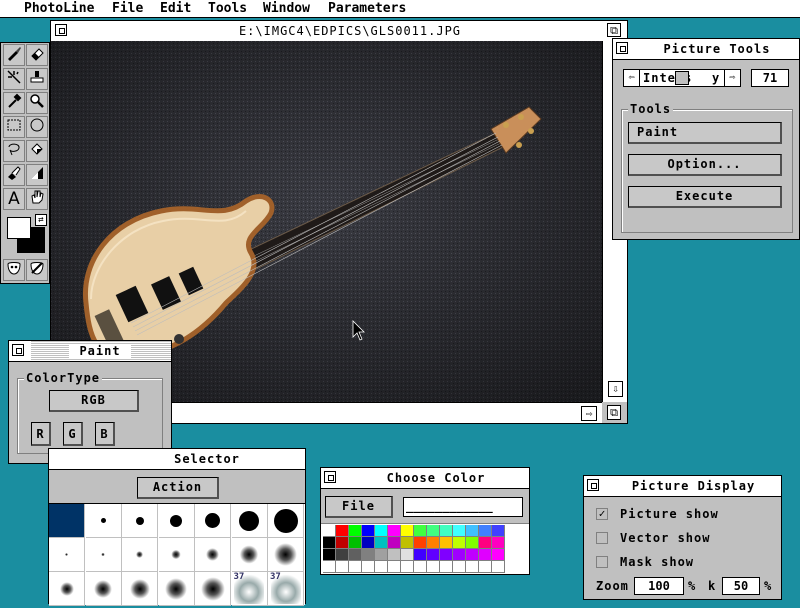 The height and width of the screenshot is (608, 800). What do you see at coordinates (14, 199) in the screenshot?
I see `text-icon: A` at bounding box center [14, 199].